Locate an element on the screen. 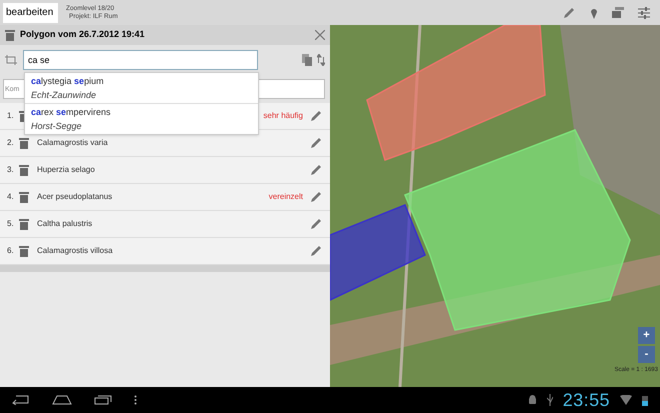  row-number: 6. is located at coordinates (11, 251).